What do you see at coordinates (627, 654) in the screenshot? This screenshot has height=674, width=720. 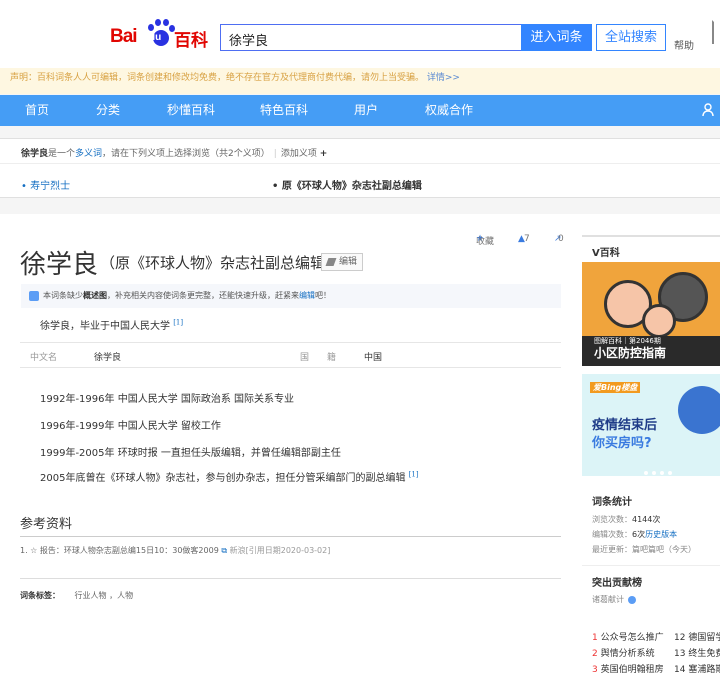 I see `hot-item-text: 舆情分析系统` at bounding box center [627, 654].